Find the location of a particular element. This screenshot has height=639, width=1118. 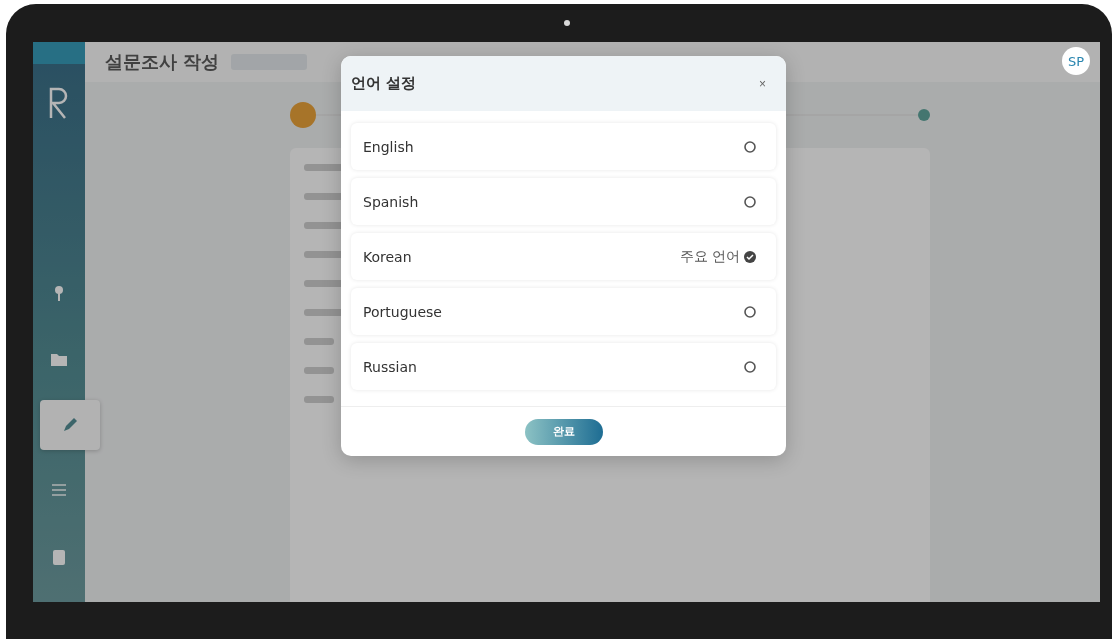

folder-icon is located at coordinates (59, 359).